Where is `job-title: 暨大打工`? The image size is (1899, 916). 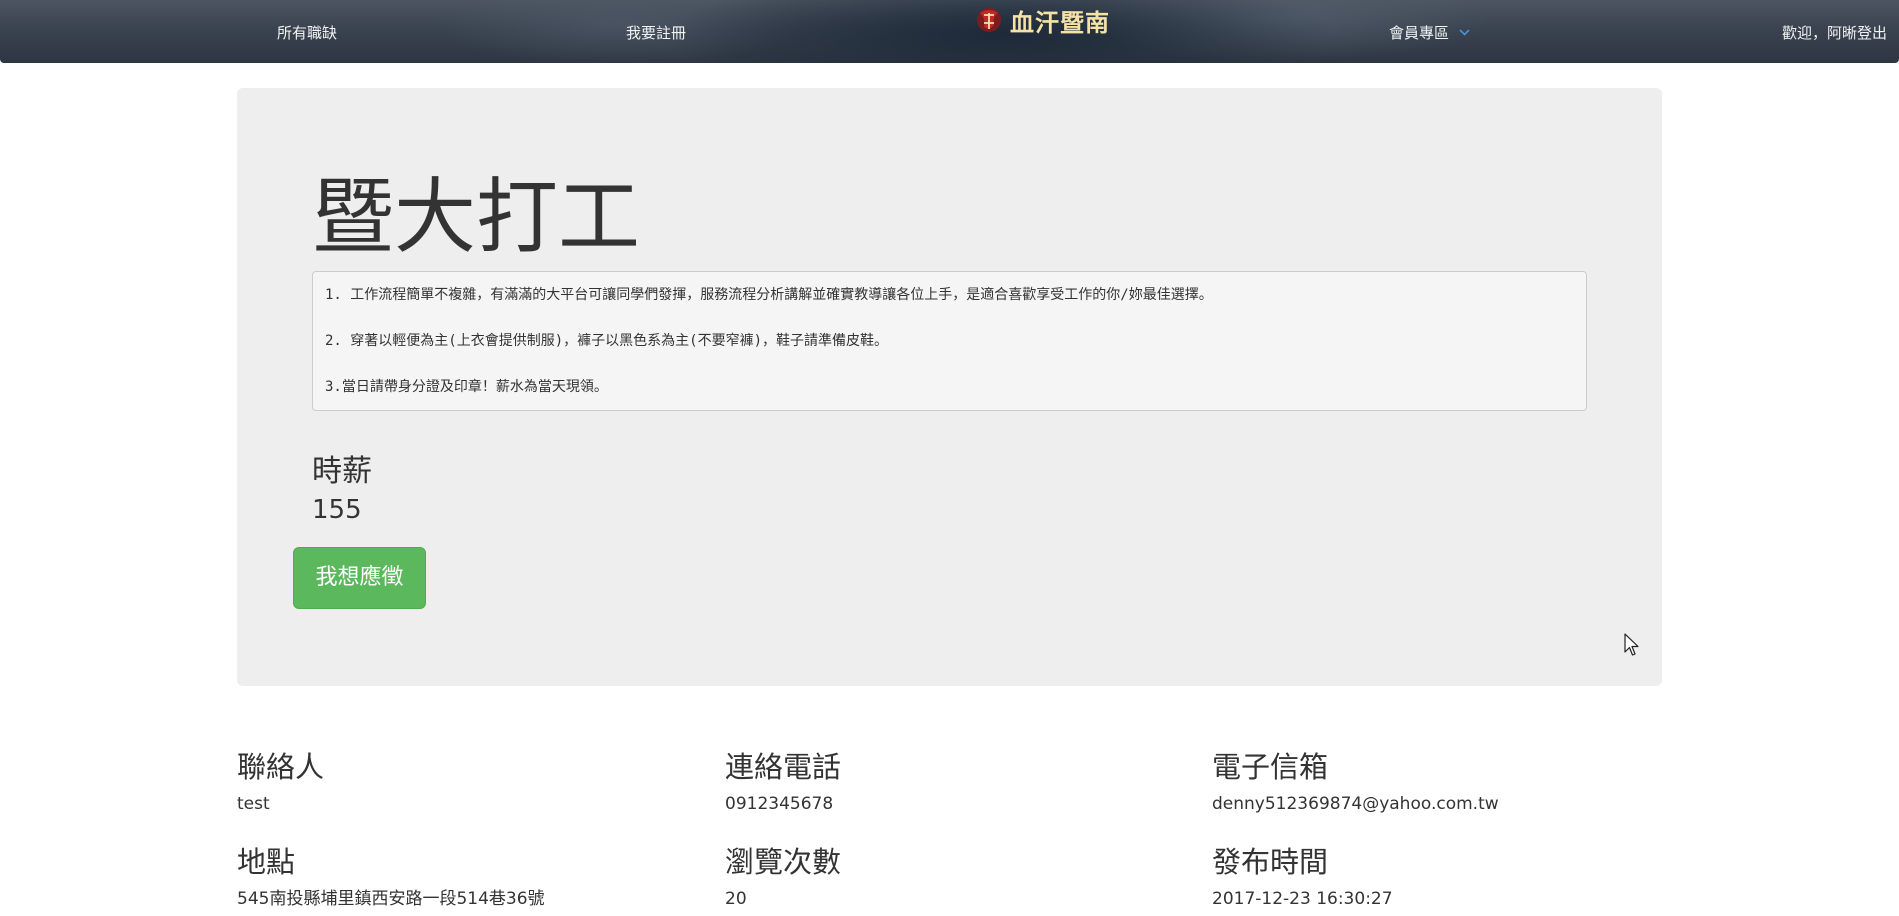 job-title: 暨大打工 is located at coordinates (476, 217).